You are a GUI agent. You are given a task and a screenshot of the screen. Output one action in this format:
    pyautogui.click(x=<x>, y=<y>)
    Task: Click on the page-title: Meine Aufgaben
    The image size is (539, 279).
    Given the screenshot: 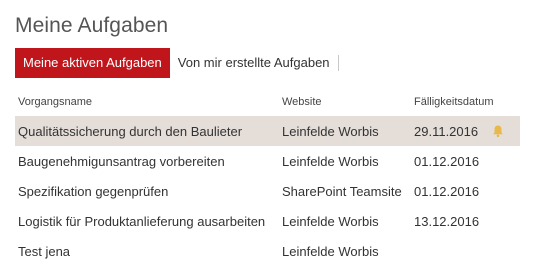 What is the action you would take?
    pyautogui.click(x=92, y=25)
    